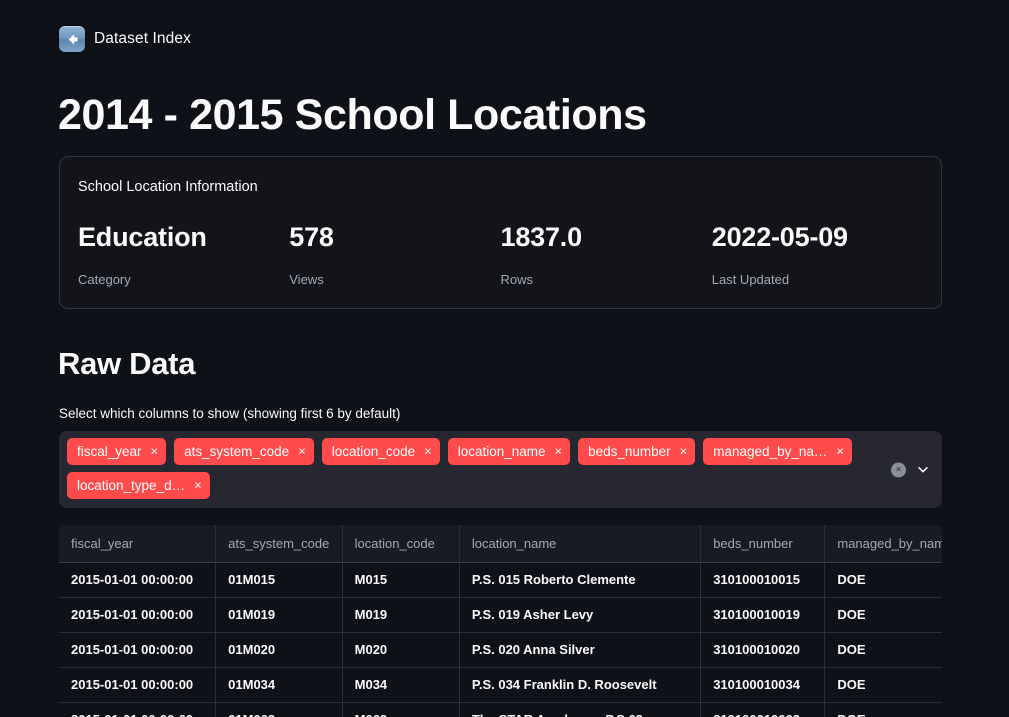 This screenshot has height=717, width=1009. I want to click on table-cell: 01M019, so click(279, 615).